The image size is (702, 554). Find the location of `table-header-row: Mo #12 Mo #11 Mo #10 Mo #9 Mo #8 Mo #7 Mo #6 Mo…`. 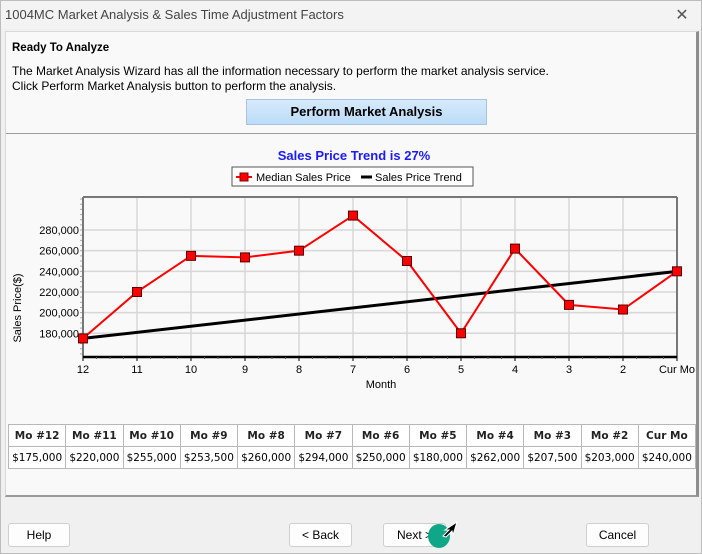

table-header-row: Mo #12 Mo #11 Mo #10 Mo #9 Mo #8 Mo #7 Mo #6 Mo… is located at coordinates (352, 435).